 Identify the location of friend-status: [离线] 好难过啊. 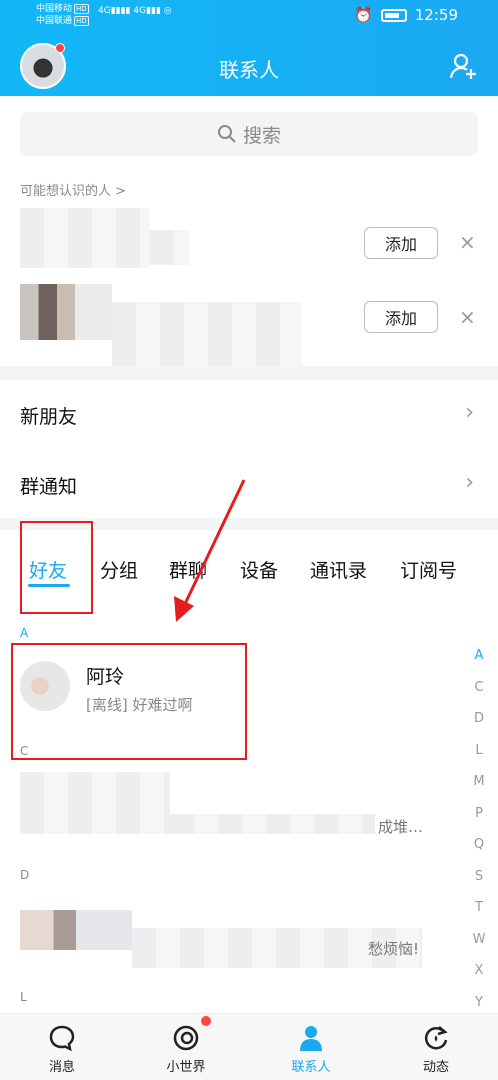
(139, 705).